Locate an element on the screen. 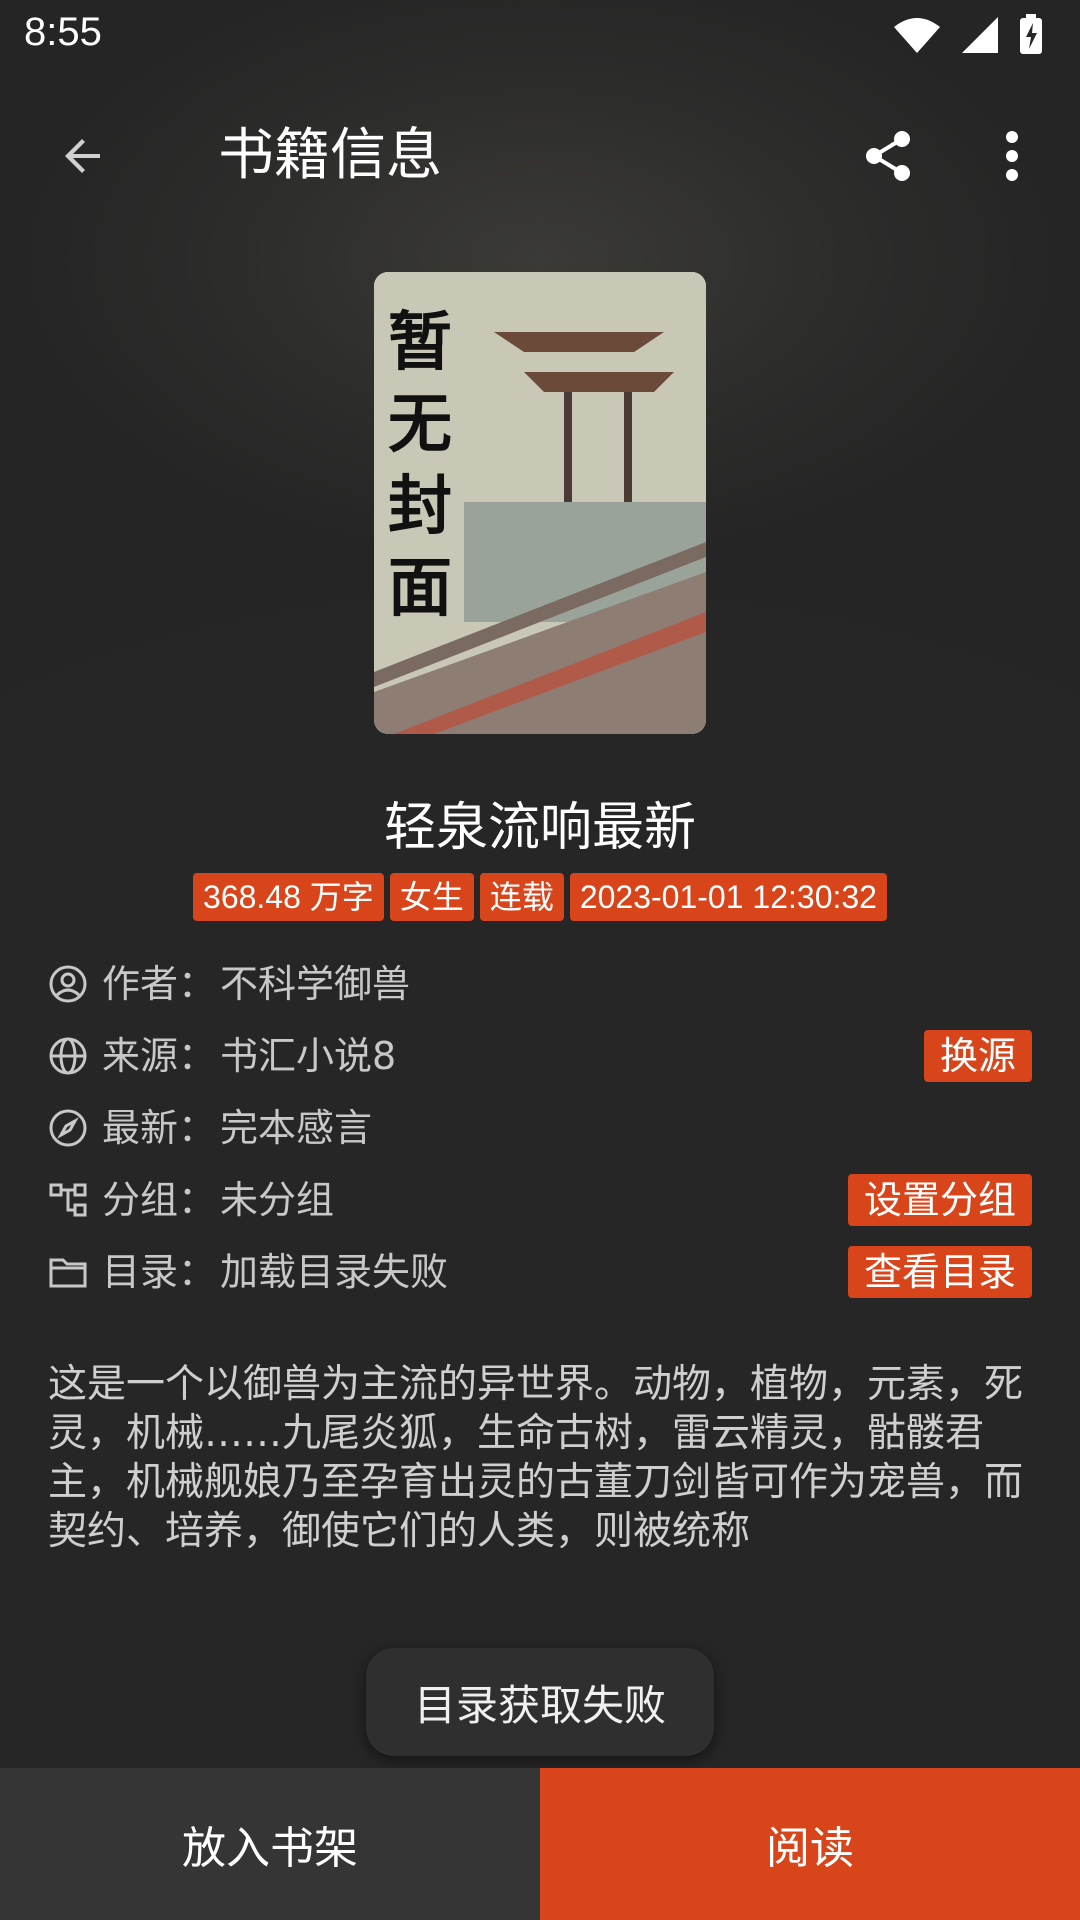 The image size is (1080, 1920). back-button is located at coordinates (84, 156).